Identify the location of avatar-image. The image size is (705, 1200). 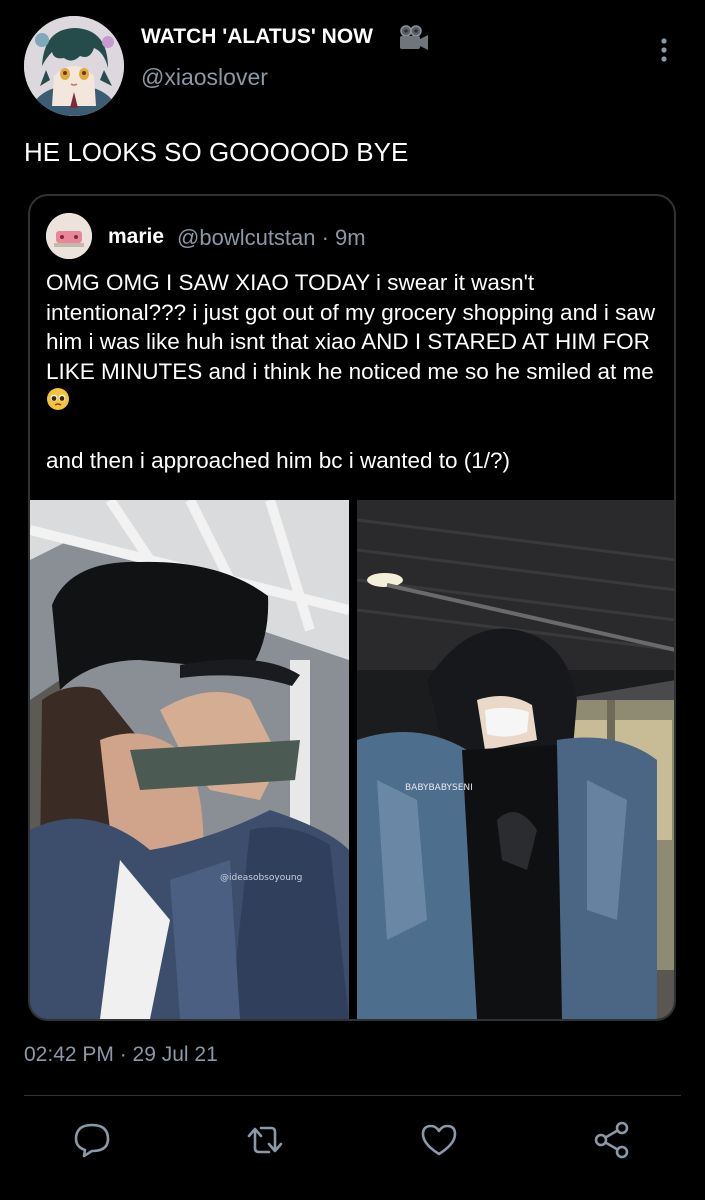
(74, 66).